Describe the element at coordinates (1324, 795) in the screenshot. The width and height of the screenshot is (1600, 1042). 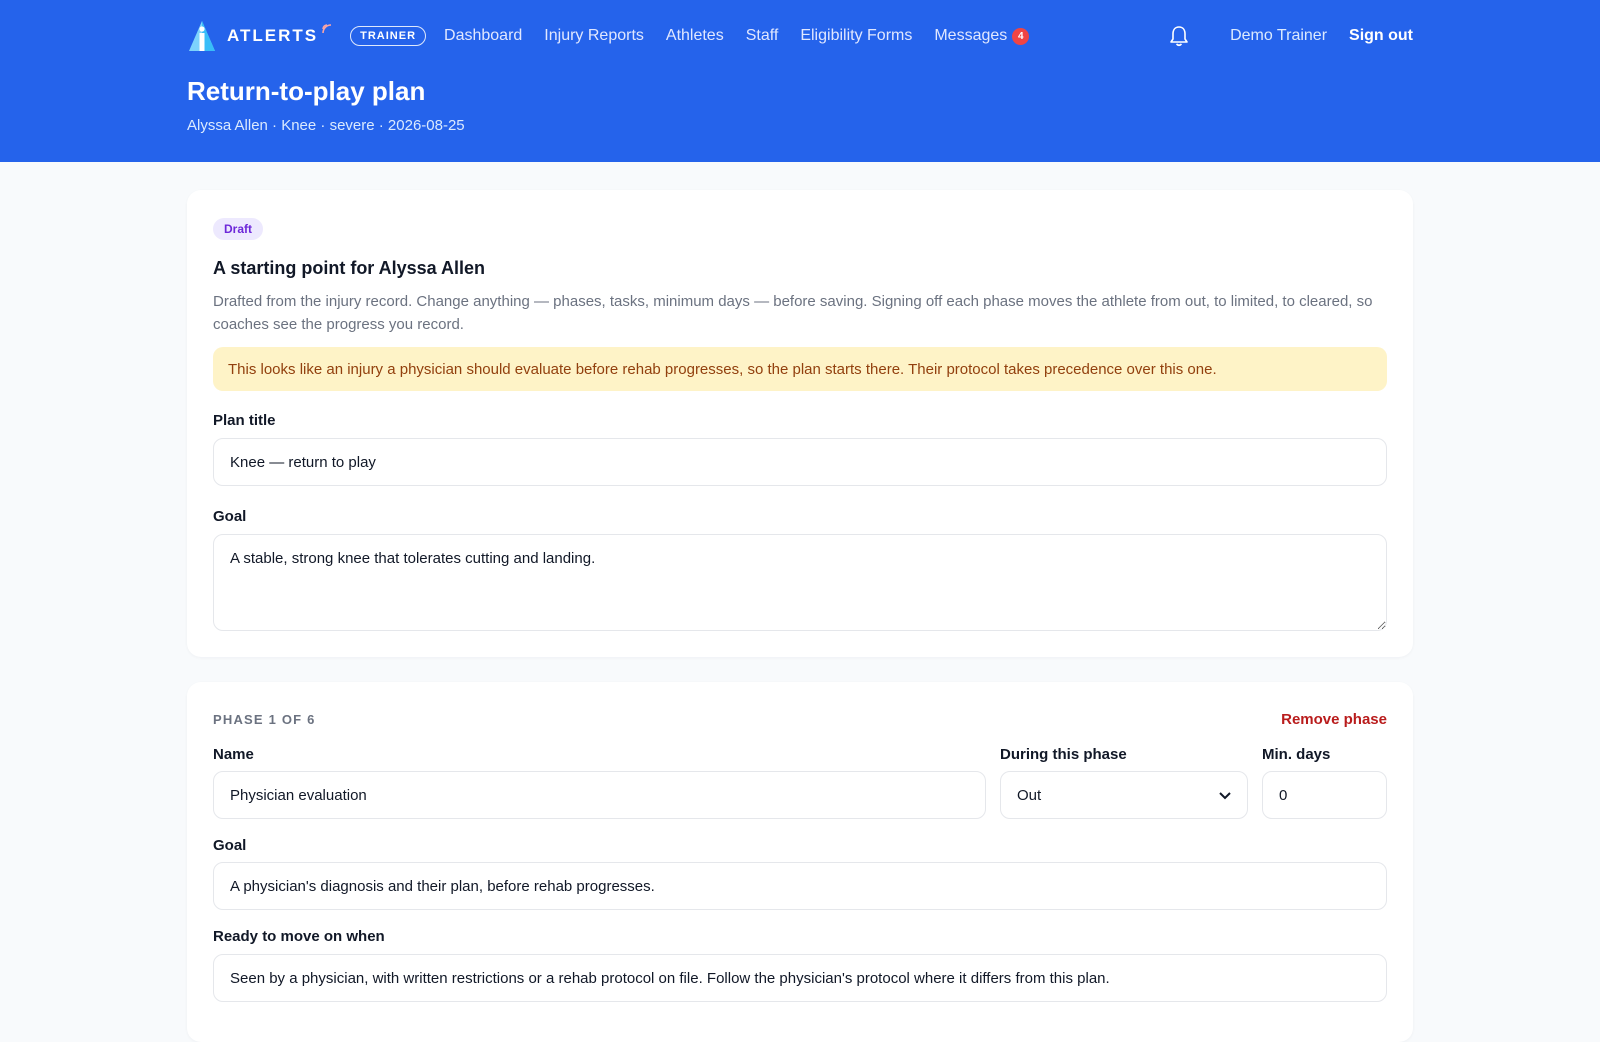
I see `min-days-input` at that location.